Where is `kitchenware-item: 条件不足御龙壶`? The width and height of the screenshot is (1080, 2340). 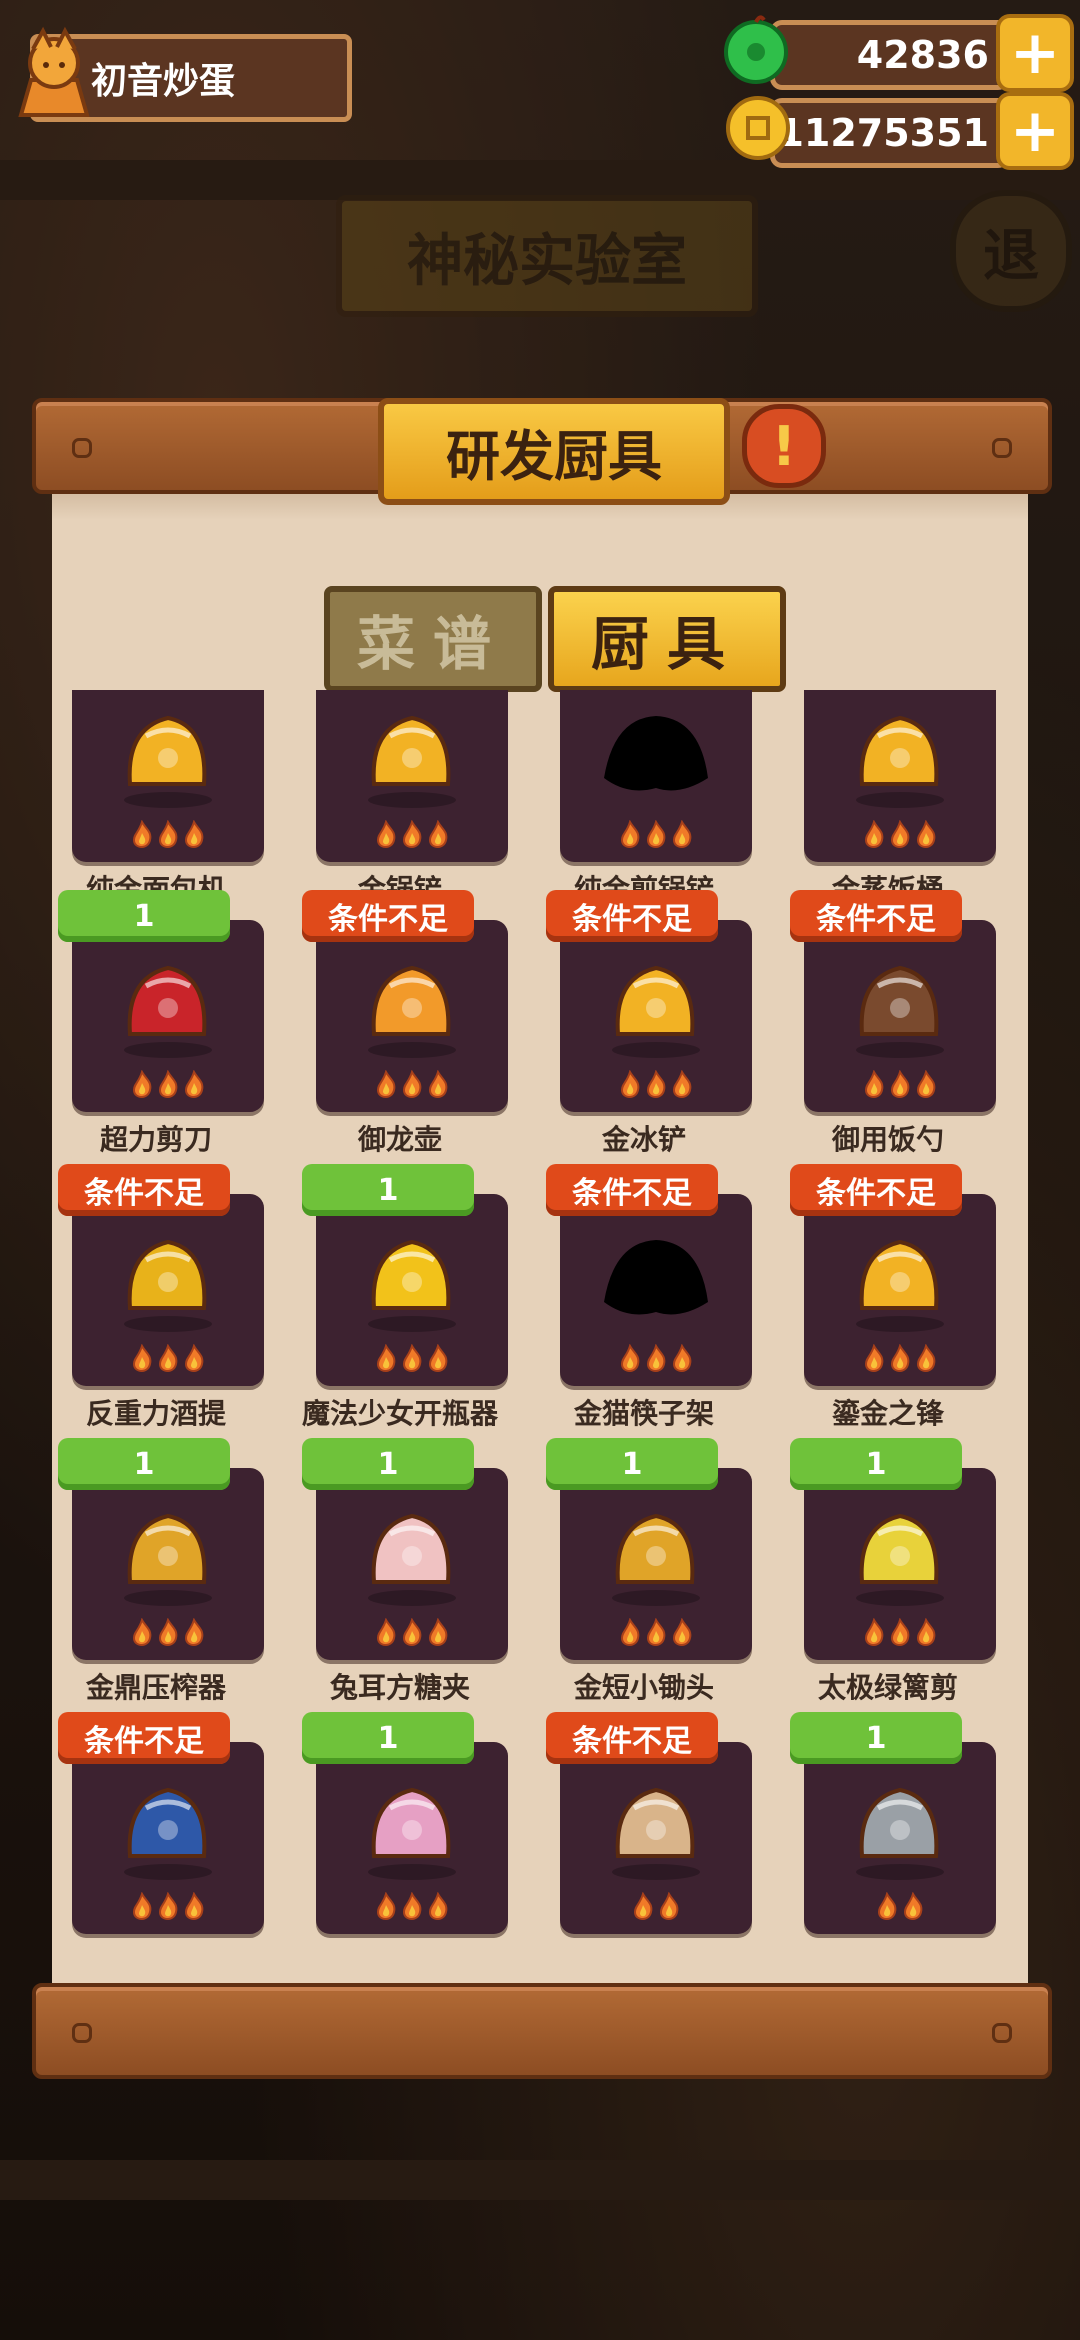
kitchenware-item: 条件不足御龙壶 is located at coordinates (405, 1023).